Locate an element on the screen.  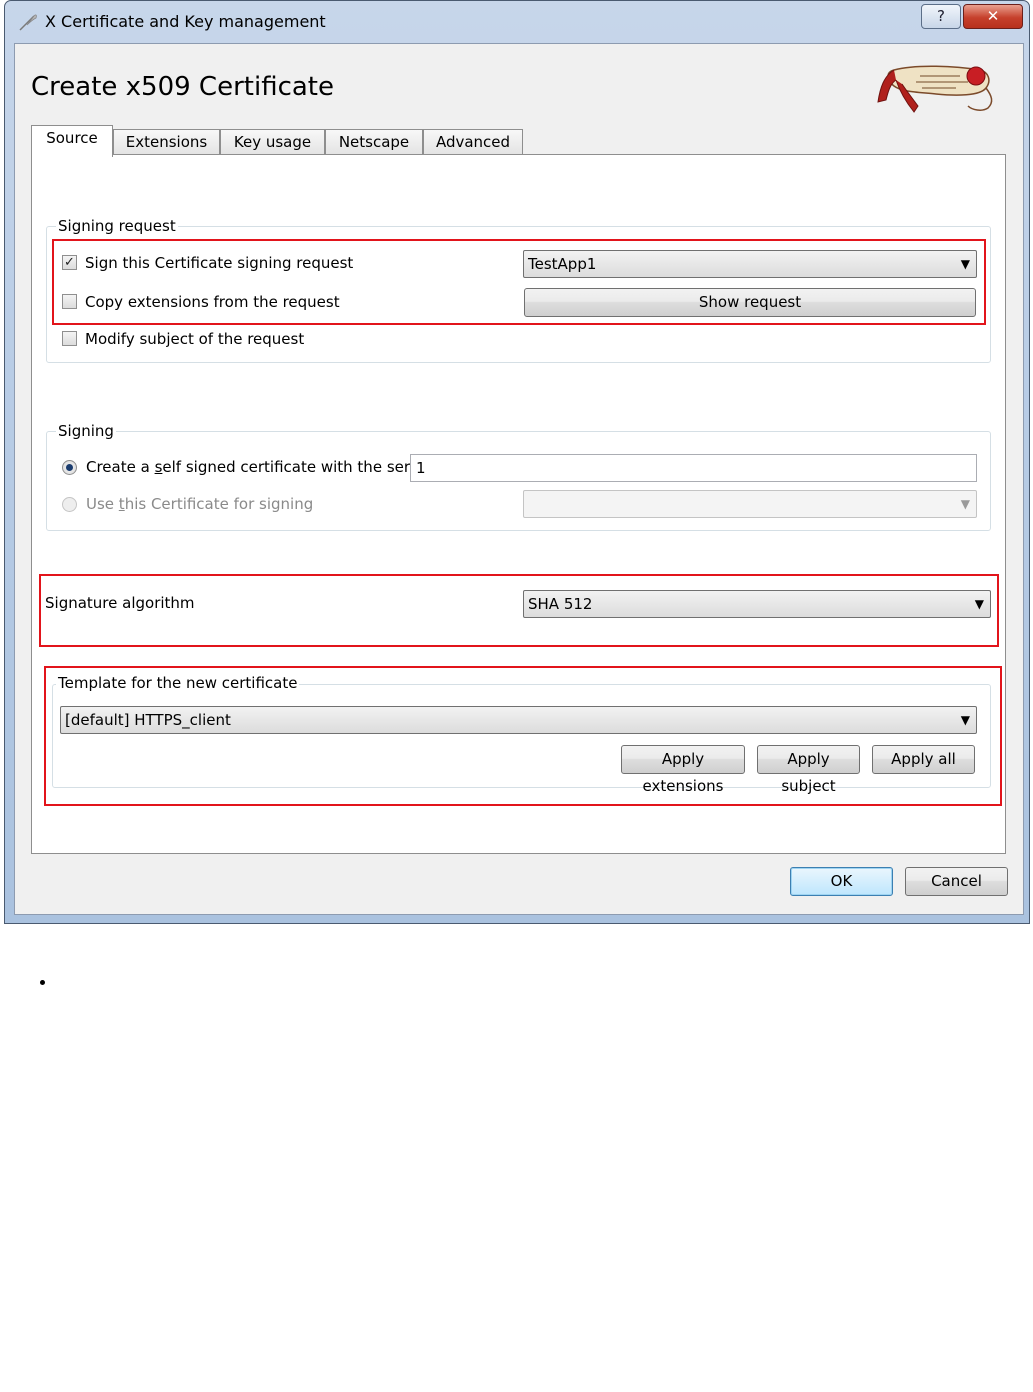
csr-select: TestApp1 ▼ is located at coordinates (750, 264).